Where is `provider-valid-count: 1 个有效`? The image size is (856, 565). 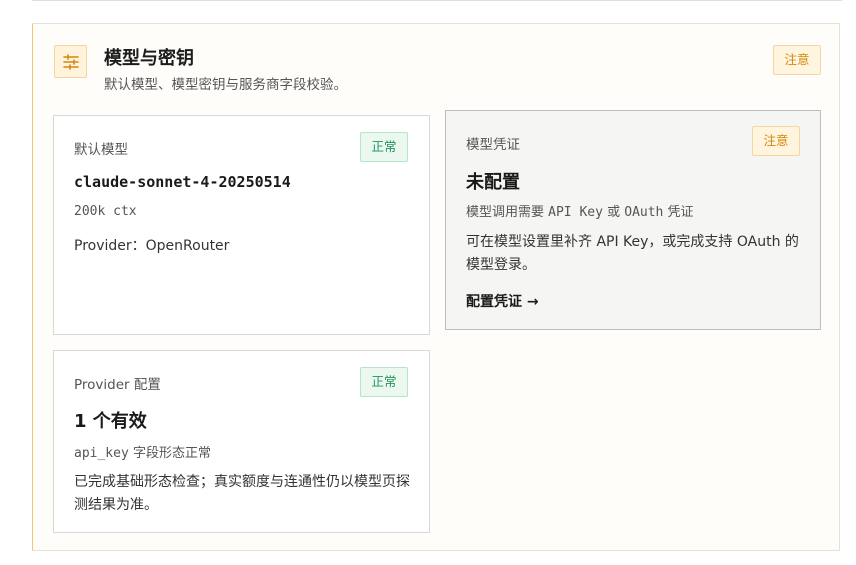 provider-valid-count: 1 个有效 is located at coordinates (110, 421).